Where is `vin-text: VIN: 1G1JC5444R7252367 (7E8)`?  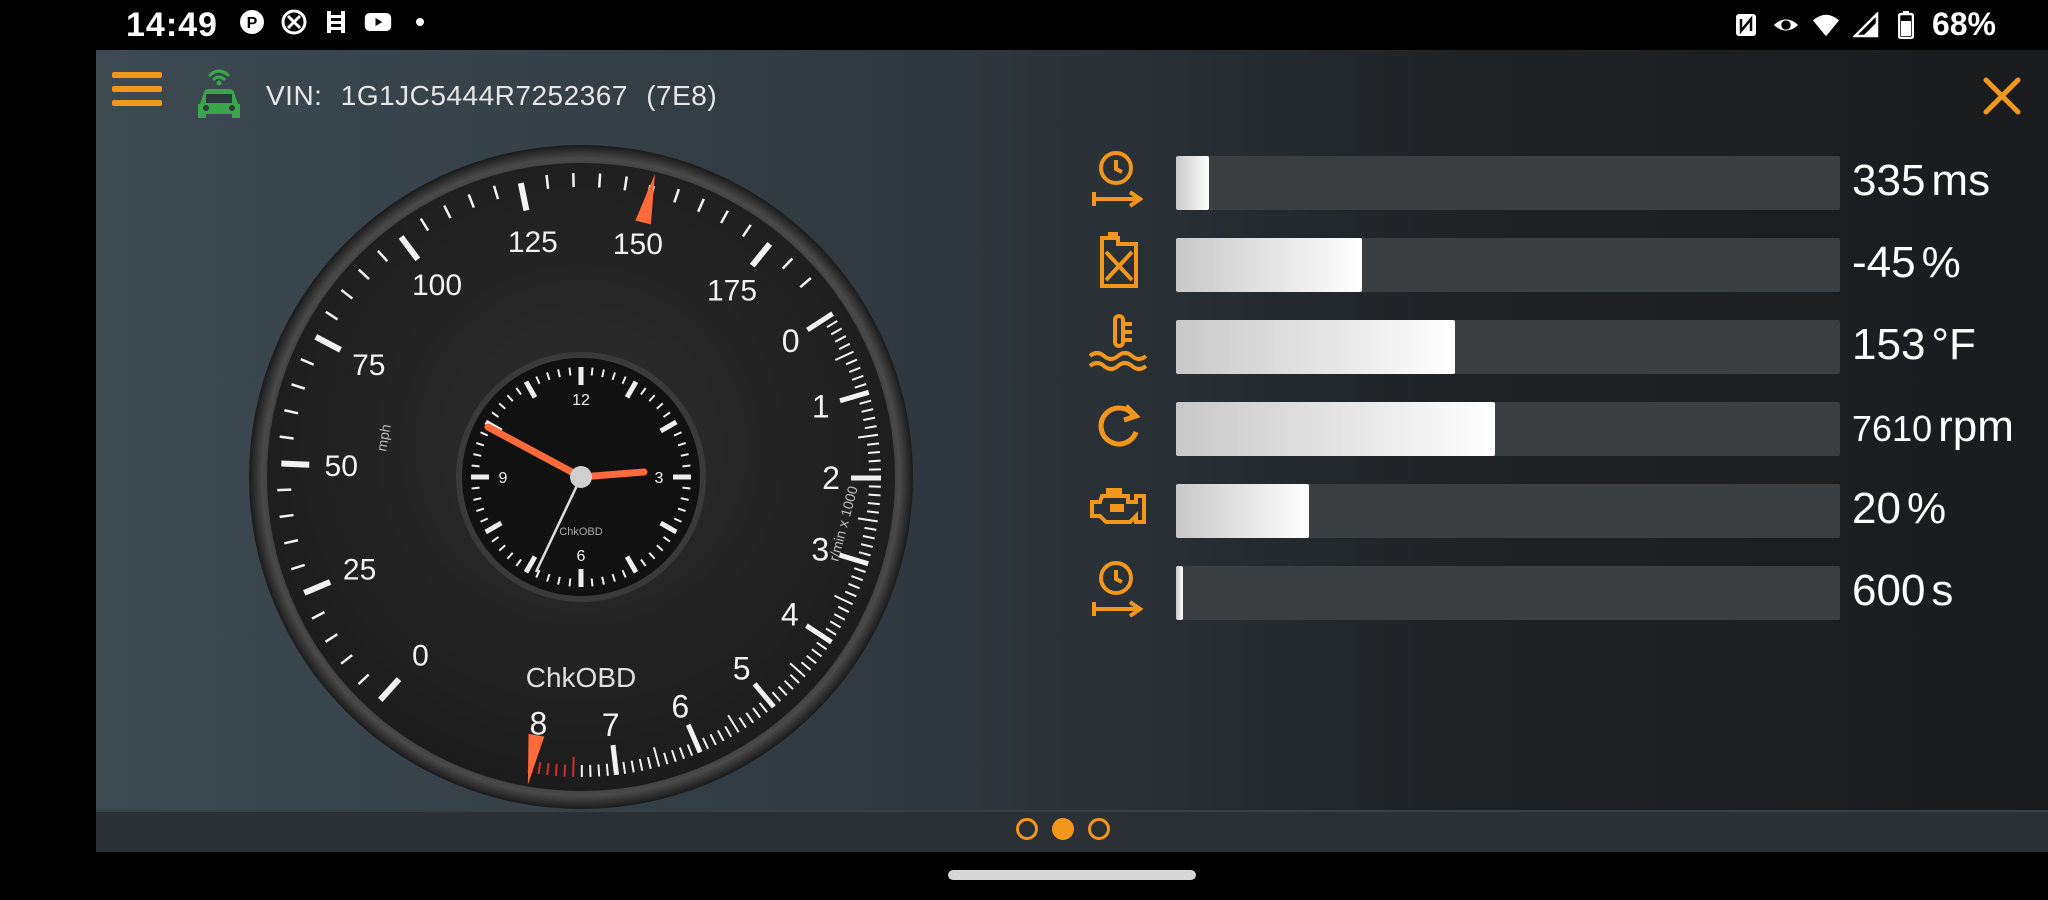
vin-text: VIN: 1G1JC5444R7252367 (7E8) is located at coordinates (491, 96).